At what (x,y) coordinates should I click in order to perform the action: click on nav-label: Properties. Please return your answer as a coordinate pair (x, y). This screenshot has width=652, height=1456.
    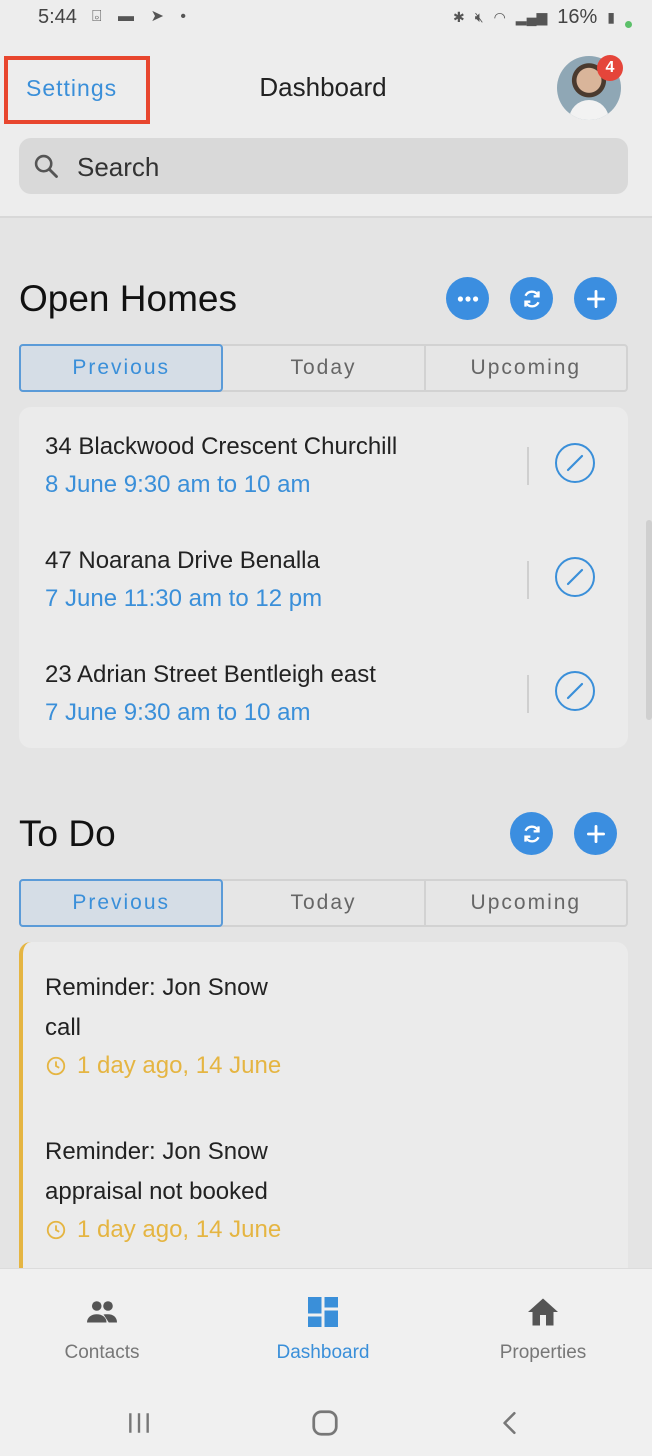
    Looking at the image, I should click on (543, 1352).